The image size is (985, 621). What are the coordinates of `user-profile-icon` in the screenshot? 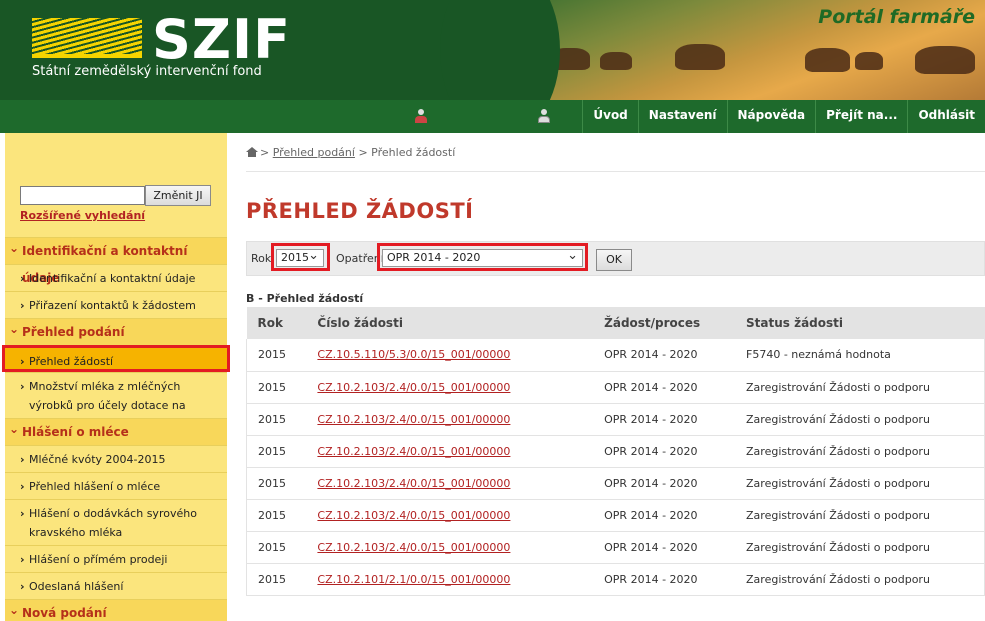 It's located at (544, 116).